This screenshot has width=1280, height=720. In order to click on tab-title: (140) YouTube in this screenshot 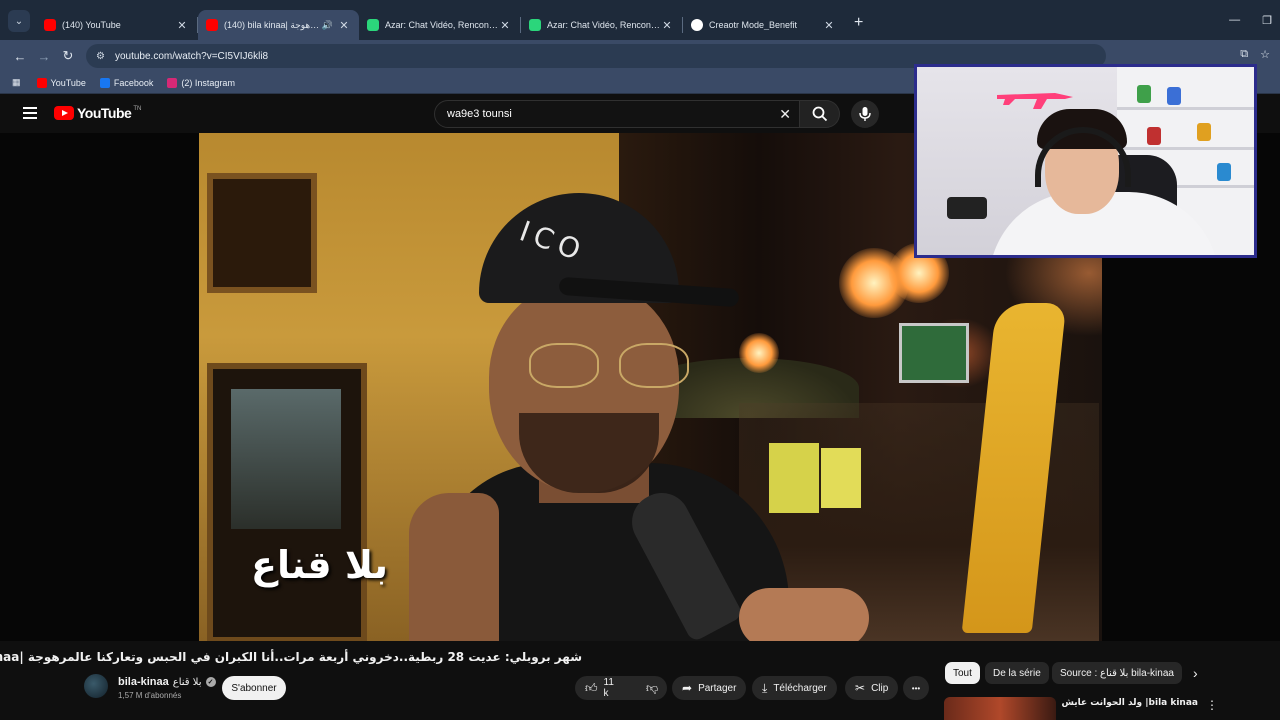, I will do `click(91, 25)`.